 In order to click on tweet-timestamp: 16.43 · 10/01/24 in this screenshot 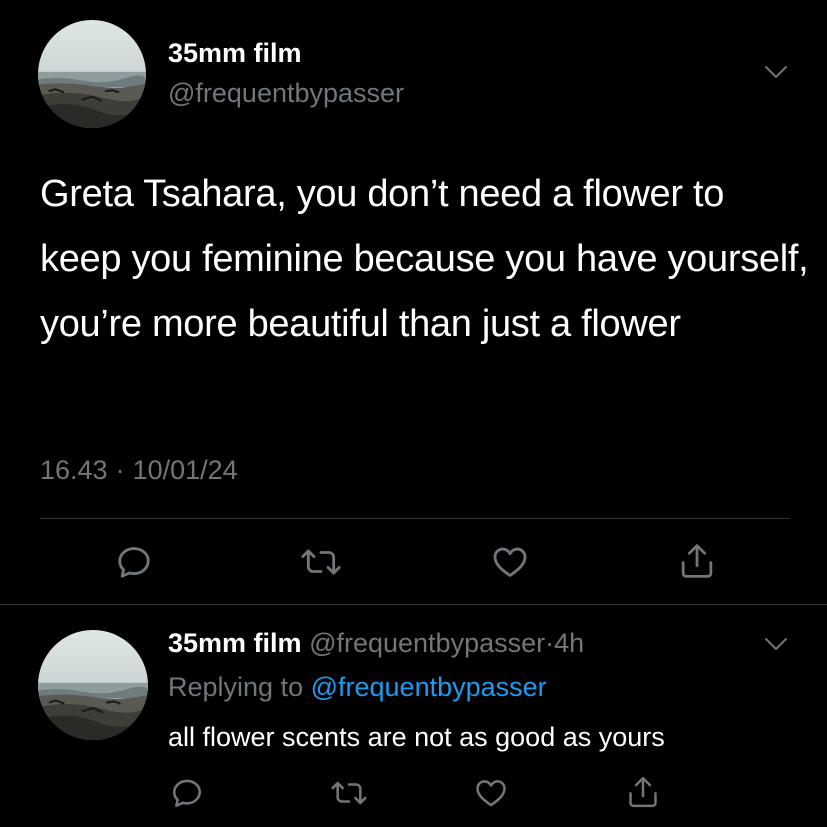, I will do `click(139, 470)`.